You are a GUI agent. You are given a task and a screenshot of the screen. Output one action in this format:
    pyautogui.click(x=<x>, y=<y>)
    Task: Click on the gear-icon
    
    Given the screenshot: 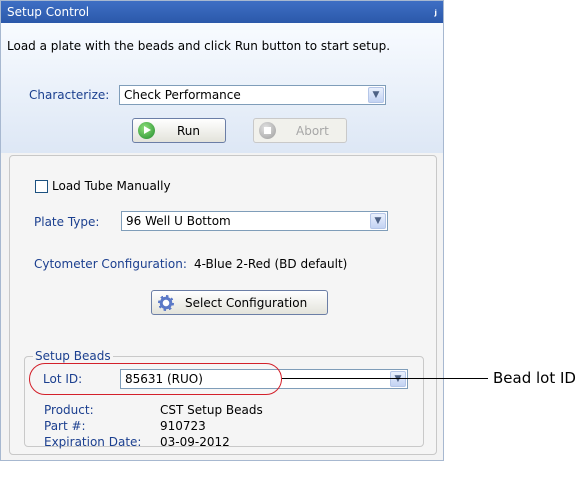 What is the action you would take?
    pyautogui.click(x=166, y=303)
    